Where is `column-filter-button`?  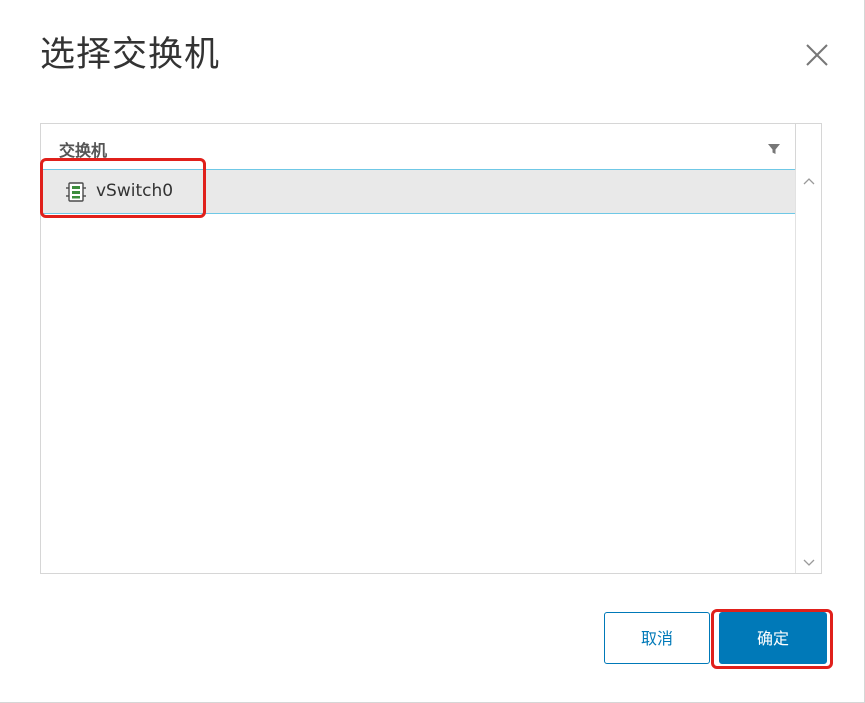 column-filter-button is located at coordinates (774, 148).